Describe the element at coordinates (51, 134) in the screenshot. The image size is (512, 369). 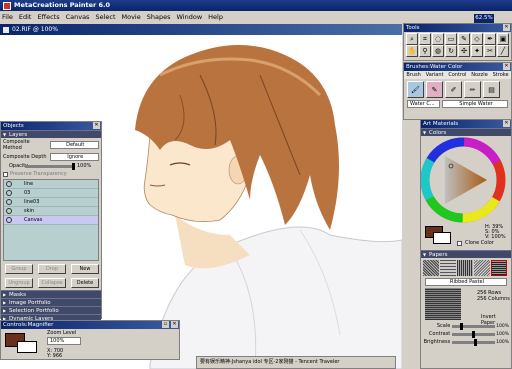
I see `layers-section-header: Layers` at that location.